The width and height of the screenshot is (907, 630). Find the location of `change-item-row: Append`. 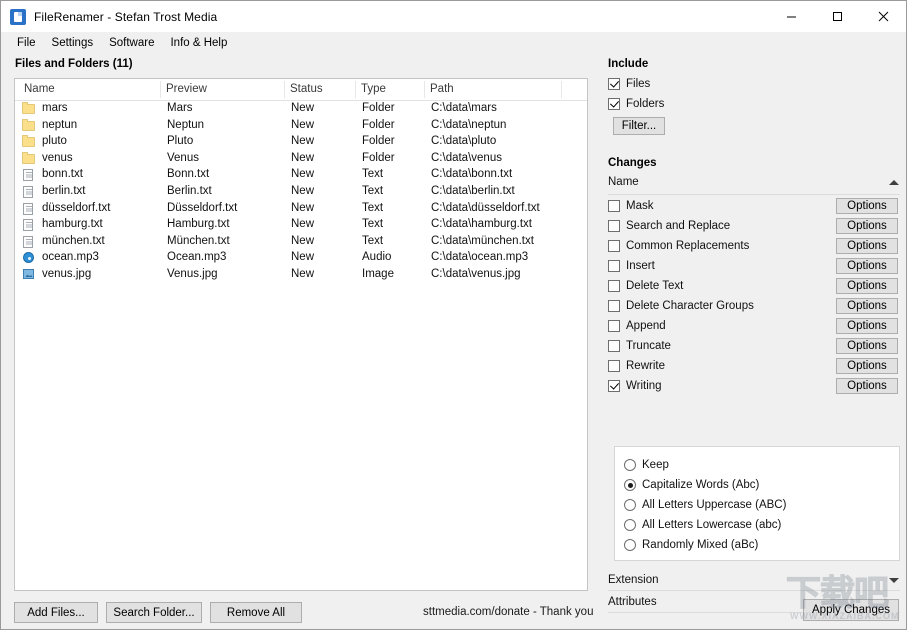

change-item-row: Append is located at coordinates (637, 326).